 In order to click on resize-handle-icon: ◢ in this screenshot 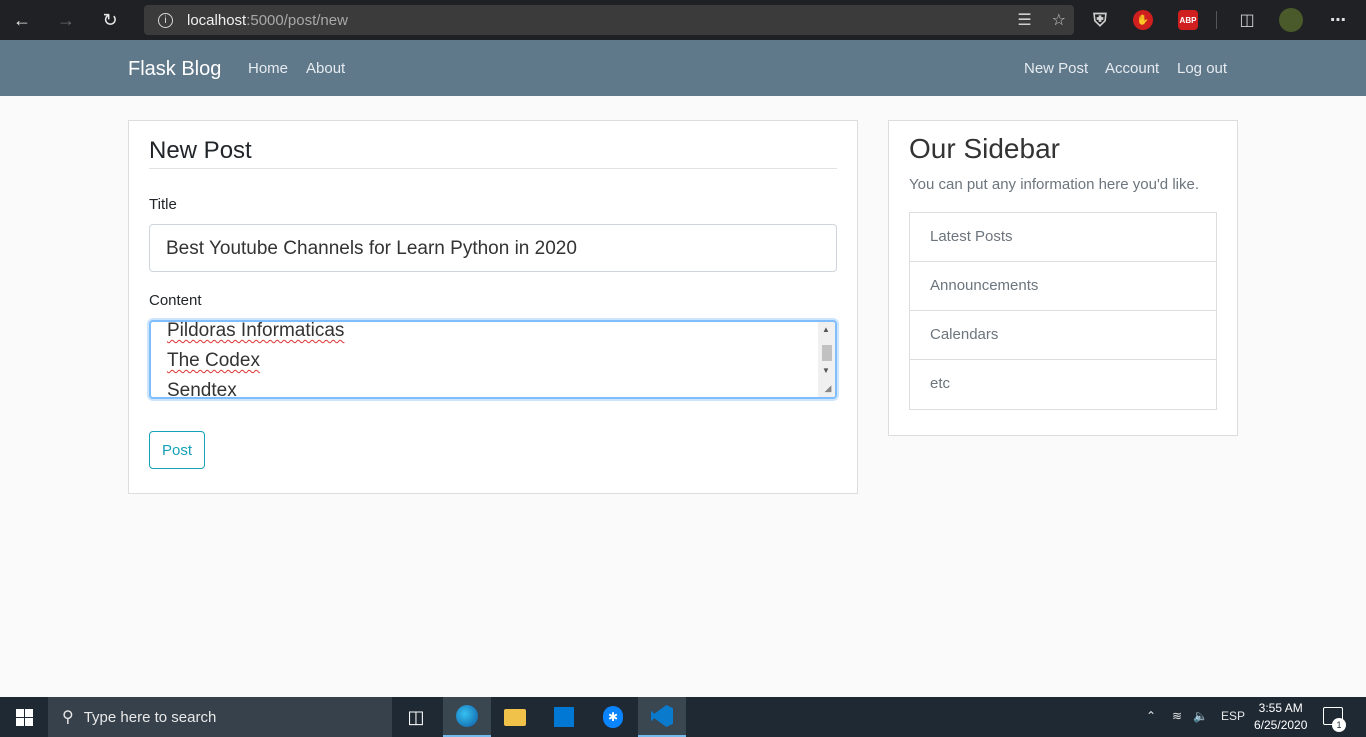, I will do `click(828, 390)`.